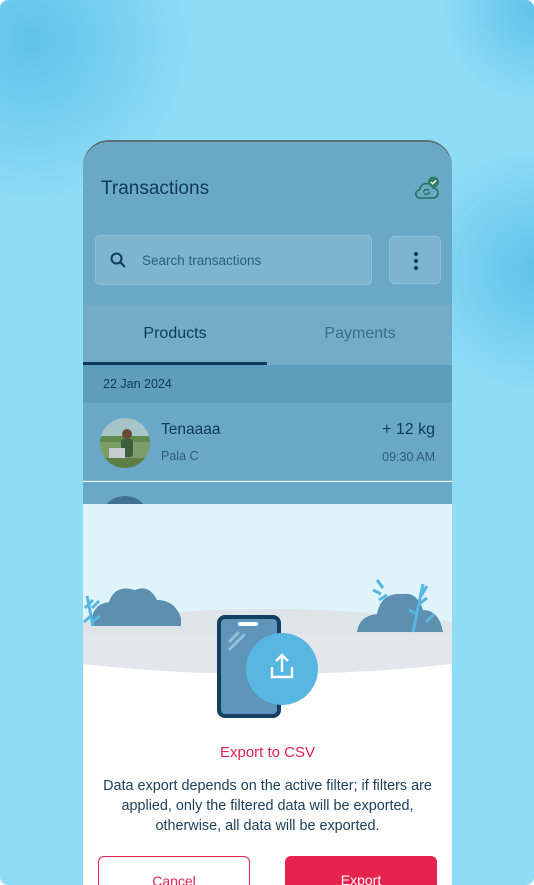  I want to click on page-title: Transactions, so click(155, 188).